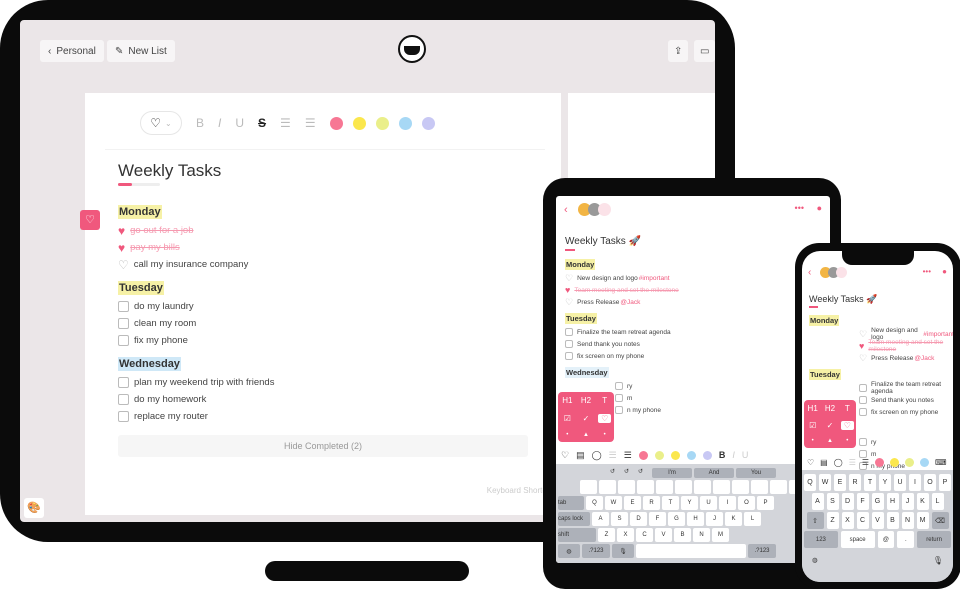  What do you see at coordinates (574, 519) in the screenshot?
I see `key: caps lock` at bounding box center [574, 519].